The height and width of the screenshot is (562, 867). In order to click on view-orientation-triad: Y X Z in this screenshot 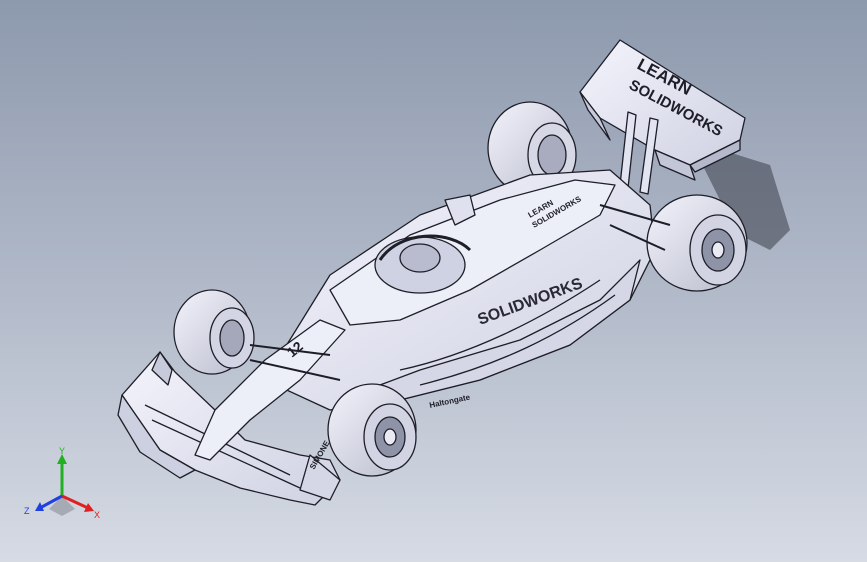, I will do `click(63, 484)`.